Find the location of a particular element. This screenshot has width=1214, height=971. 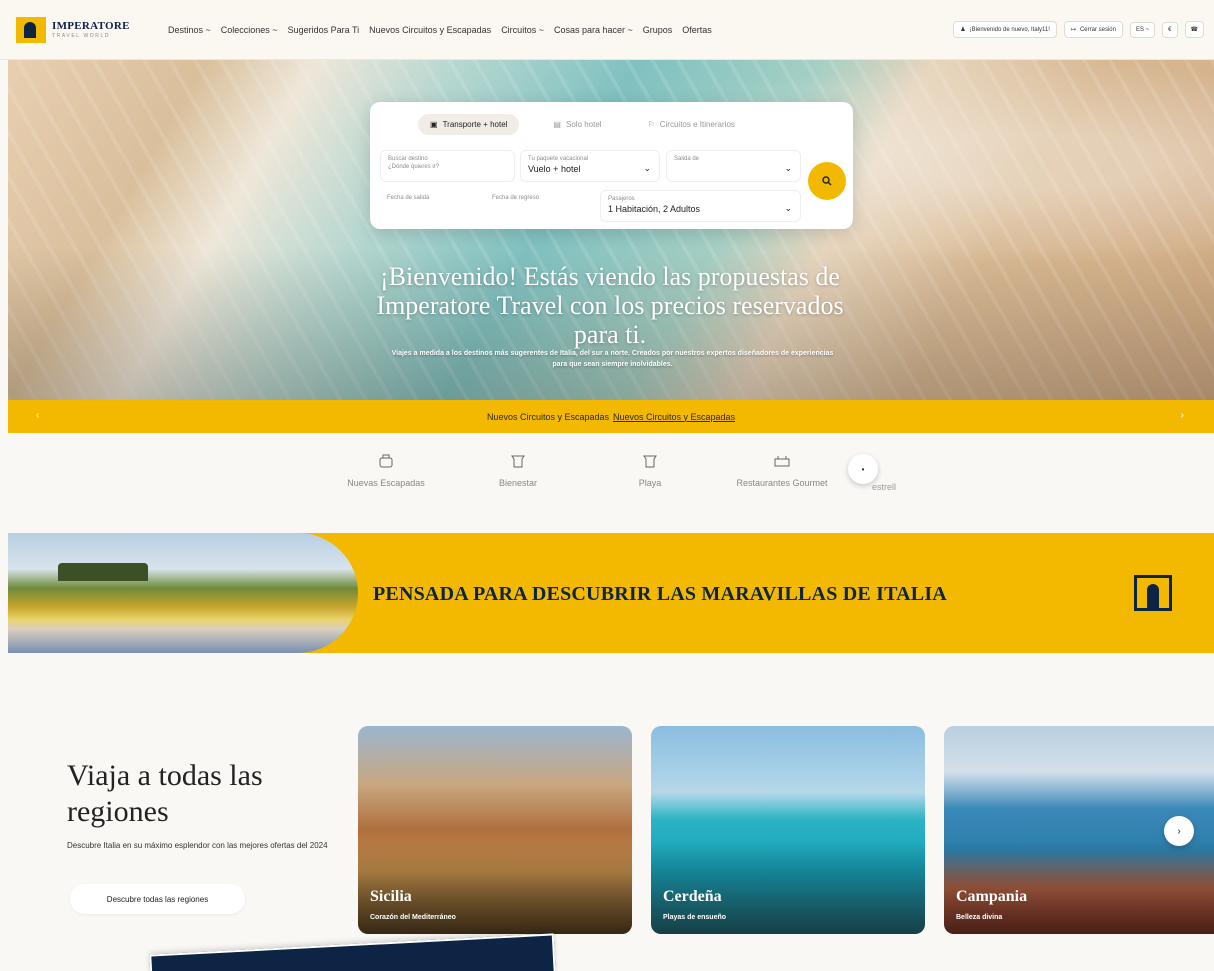

departure-select: Salida de ⌄ is located at coordinates (733, 166).